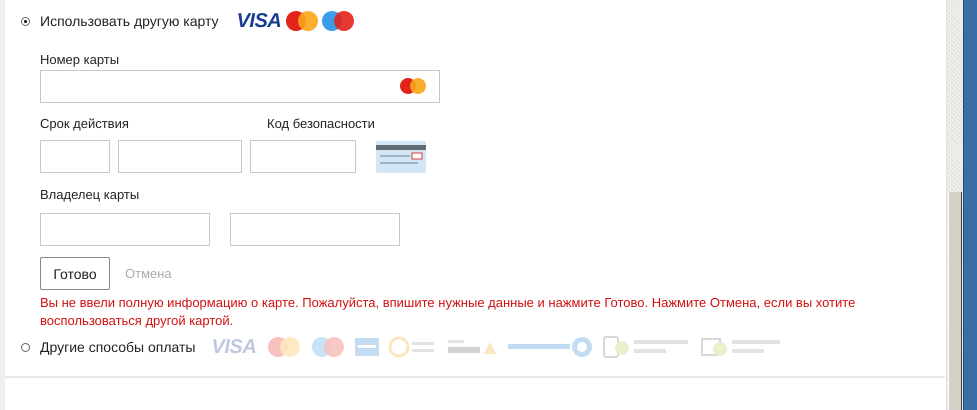 This screenshot has width=977, height=410. What do you see at coordinates (401, 156) in the screenshot?
I see `card-back-icon` at bounding box center [401, 156].